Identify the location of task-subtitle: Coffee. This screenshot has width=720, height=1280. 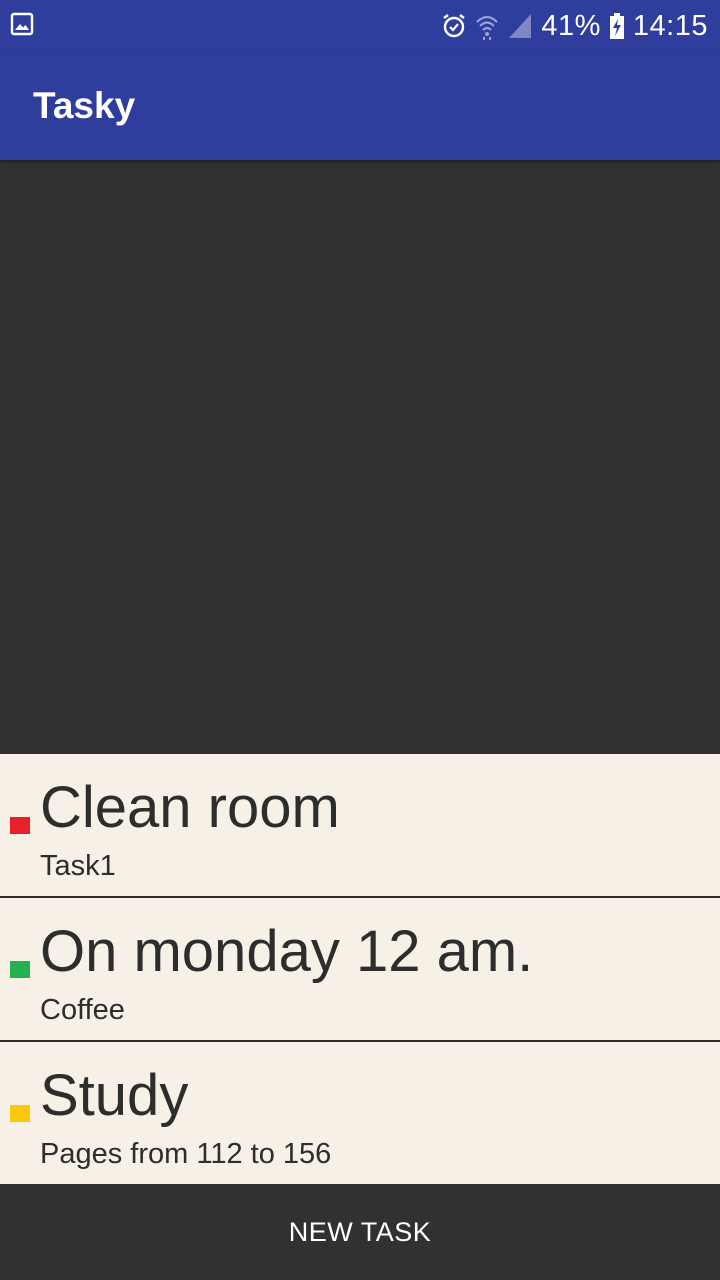
(82, 1010).